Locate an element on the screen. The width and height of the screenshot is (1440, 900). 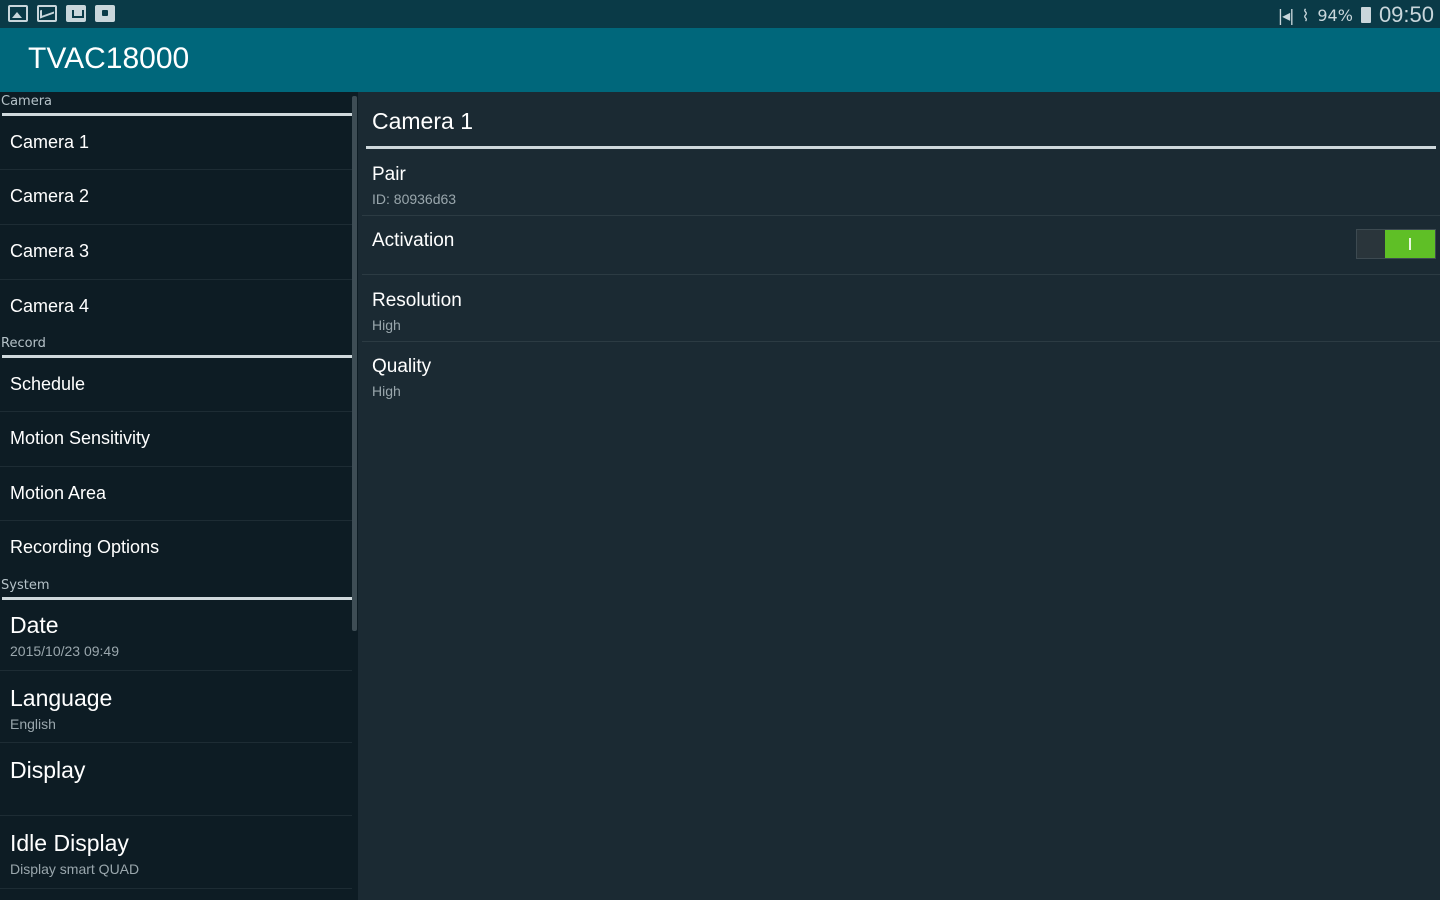
battery-percent: 94% is located at coordinates (1335, 15).